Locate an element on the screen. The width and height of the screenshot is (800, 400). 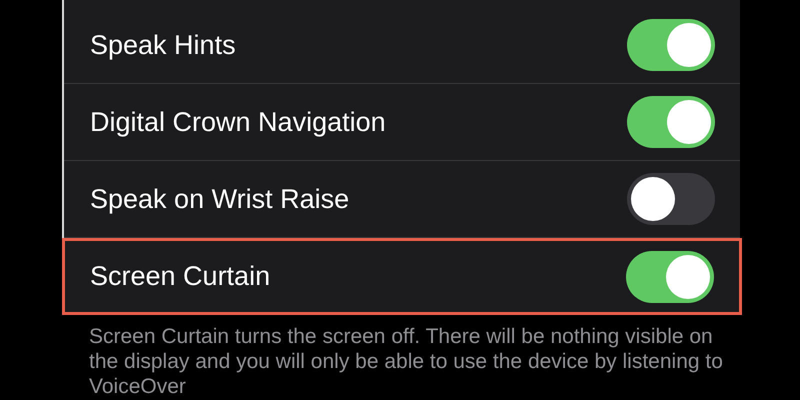
setting-label: Screen Curtain is located at coordinates (180, 276).